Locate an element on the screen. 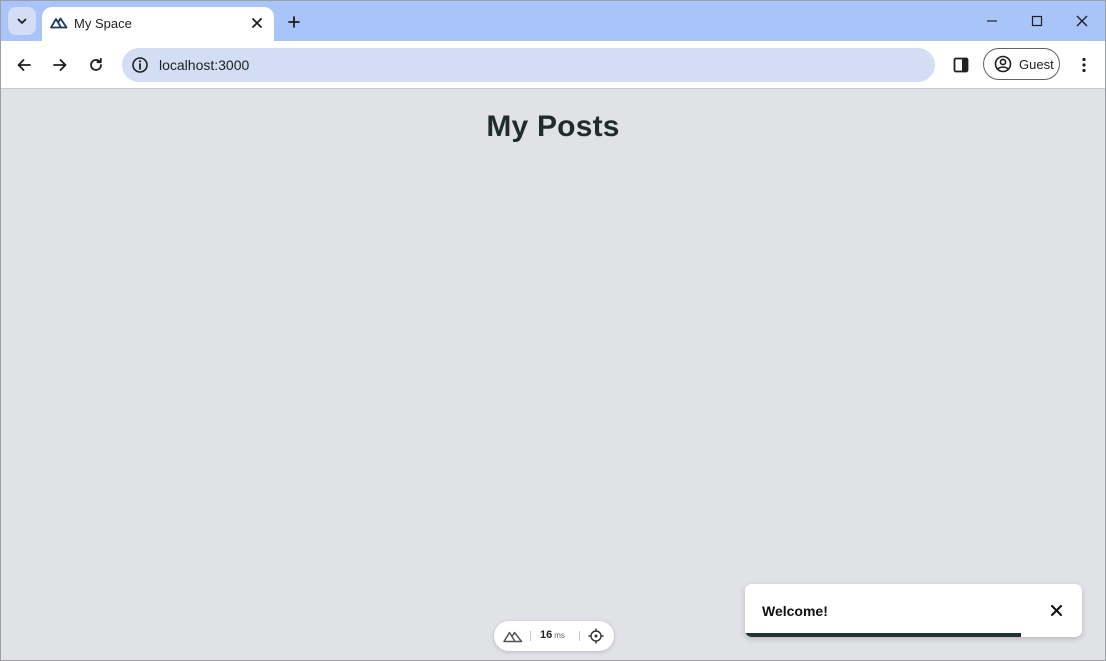 The image size is (1106, 661). render-time-value: 16 is located at coordinates (546, 635).